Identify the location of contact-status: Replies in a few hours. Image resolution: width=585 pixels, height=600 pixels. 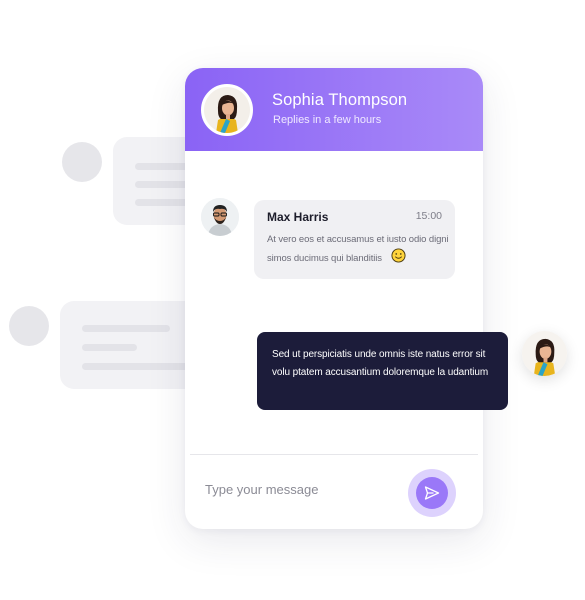
(327, 120).